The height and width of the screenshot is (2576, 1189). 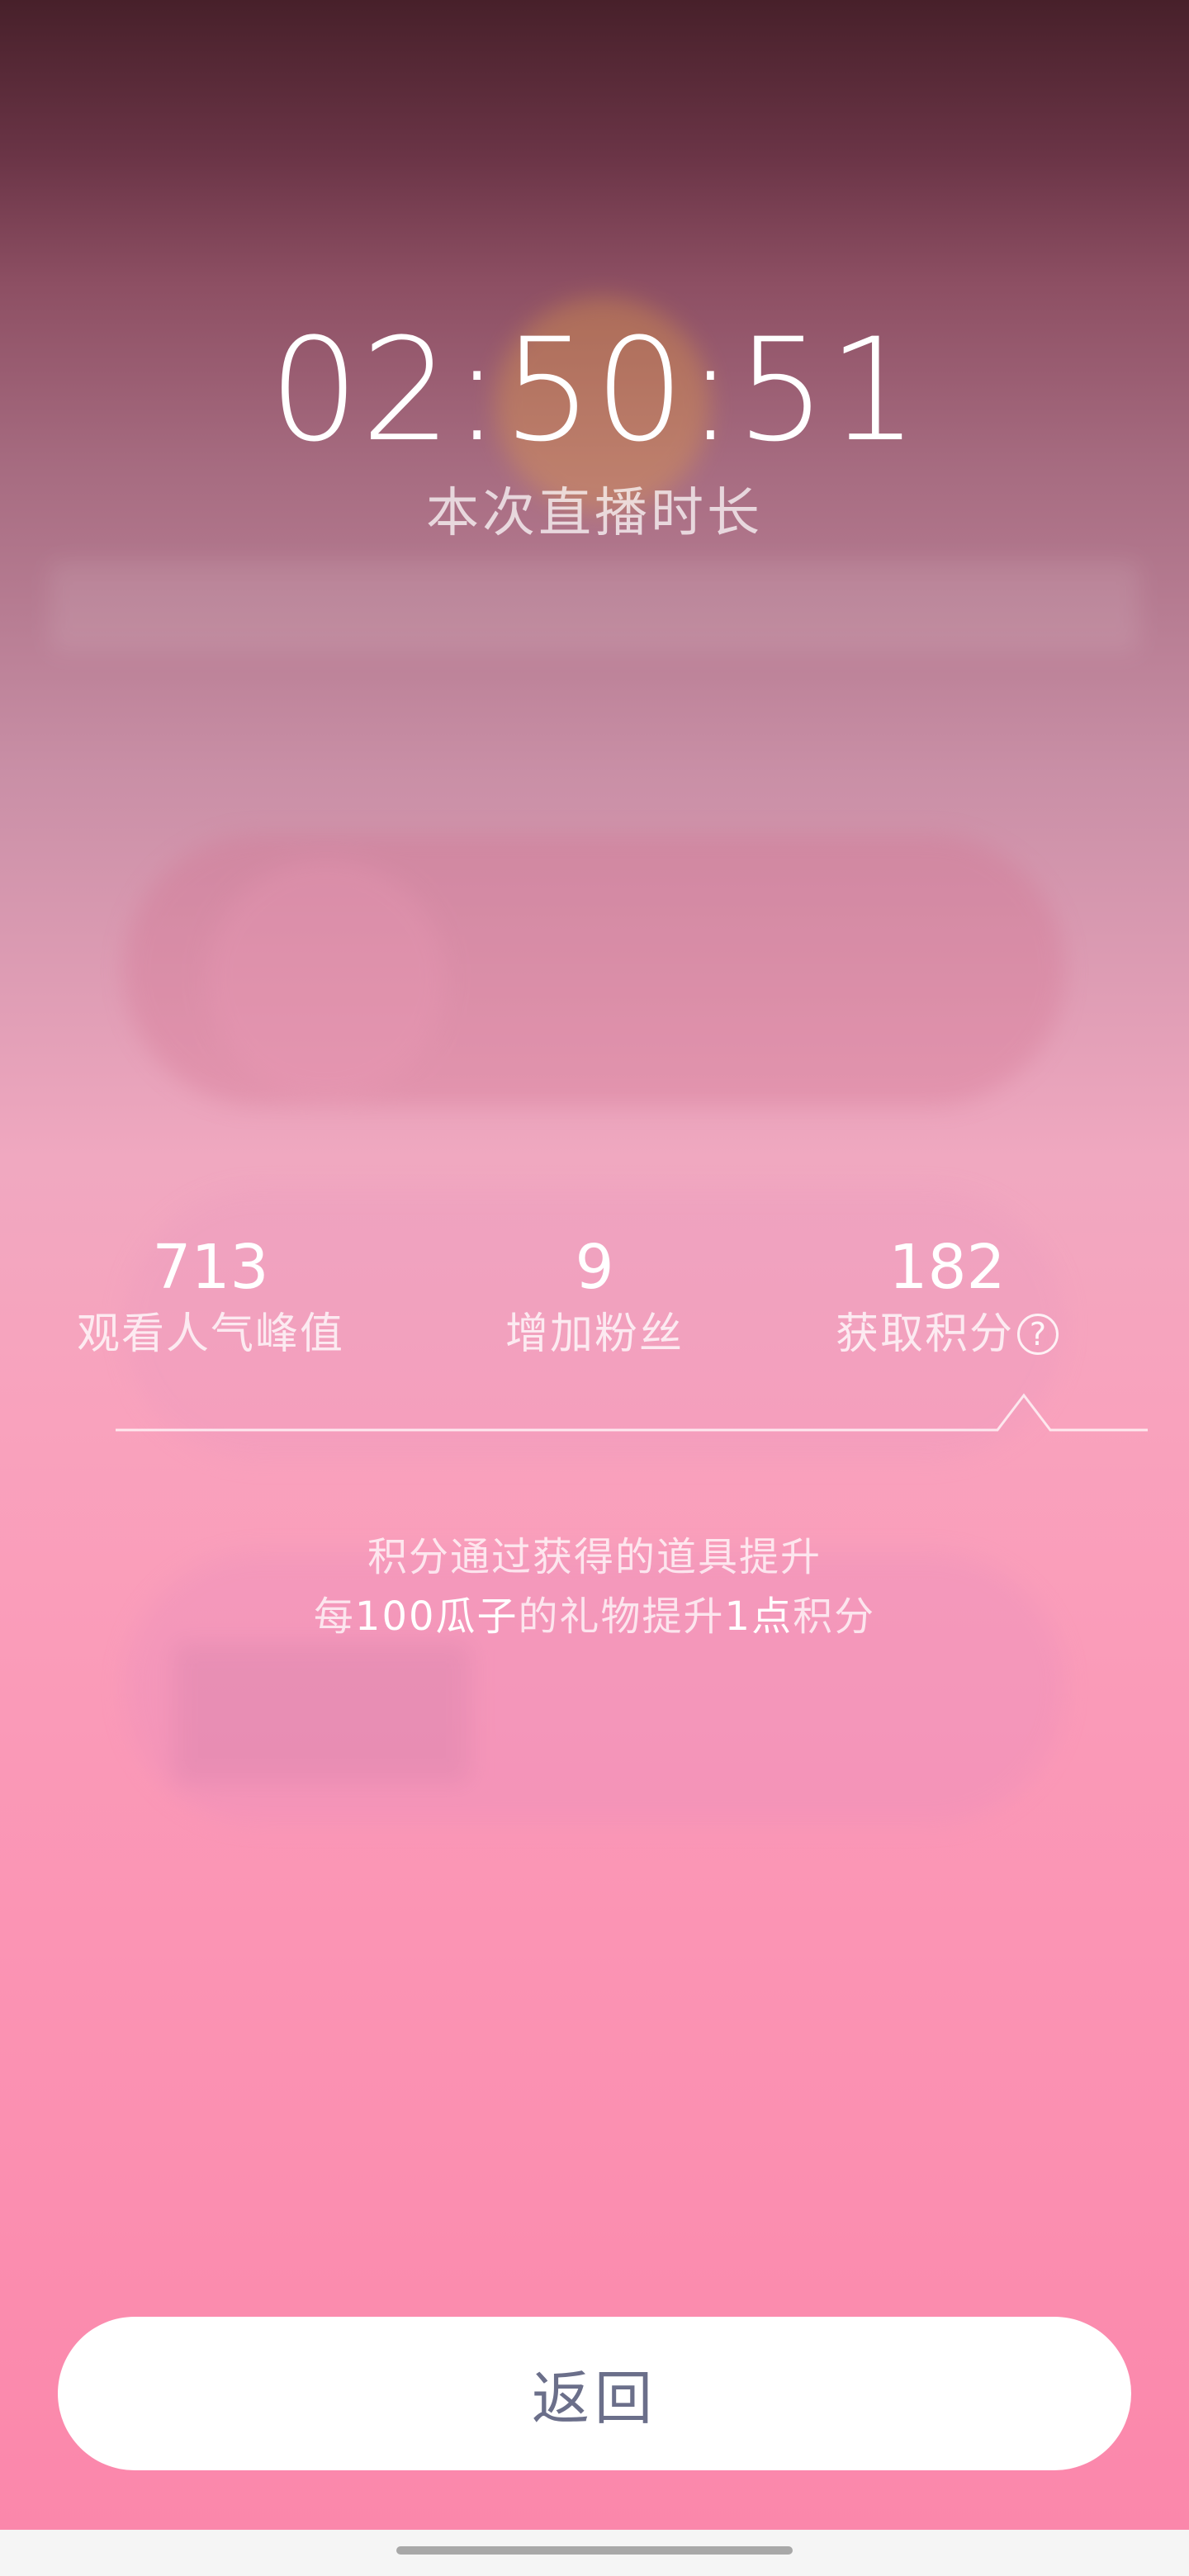 What do you see at coordinates (594, 2393) in the screenshot?
I see `back-button: 返回` at bounding box center [594, 2393].